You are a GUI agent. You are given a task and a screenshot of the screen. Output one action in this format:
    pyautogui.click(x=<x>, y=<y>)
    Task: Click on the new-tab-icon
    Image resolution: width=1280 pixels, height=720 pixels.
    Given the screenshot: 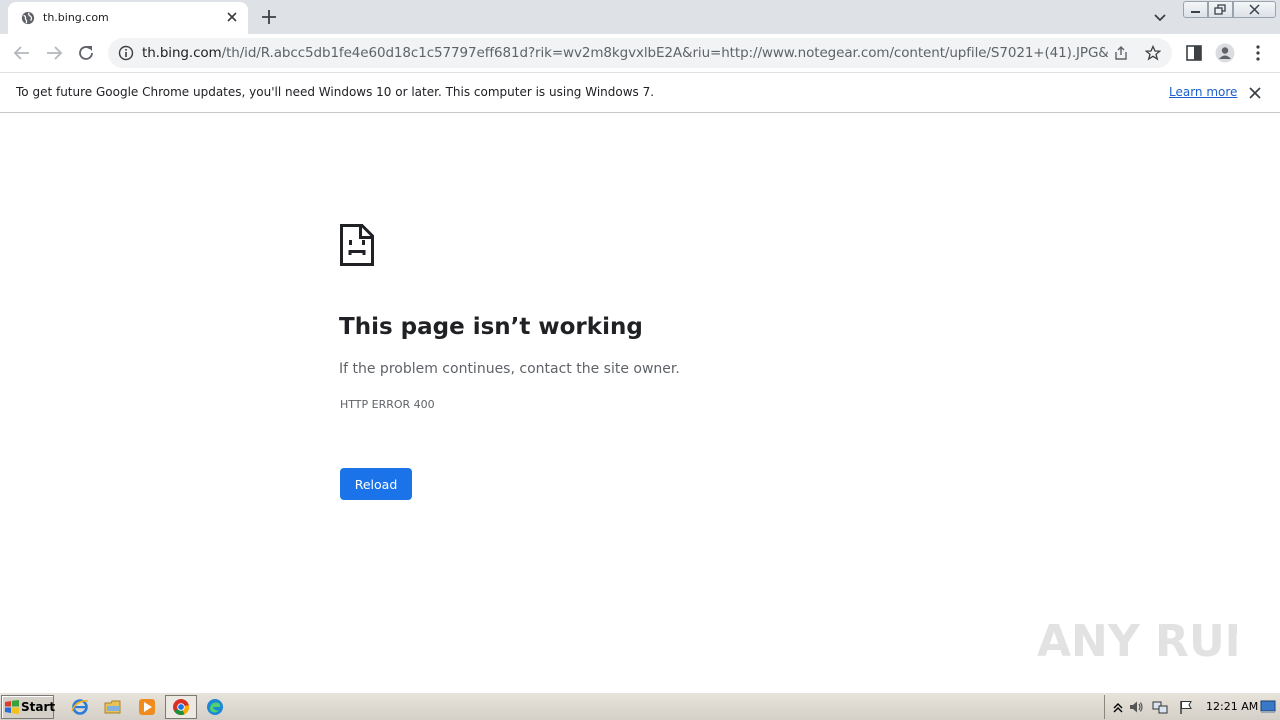 What is the action you would take?
    pyautogui.click(x=269, y=17)
    